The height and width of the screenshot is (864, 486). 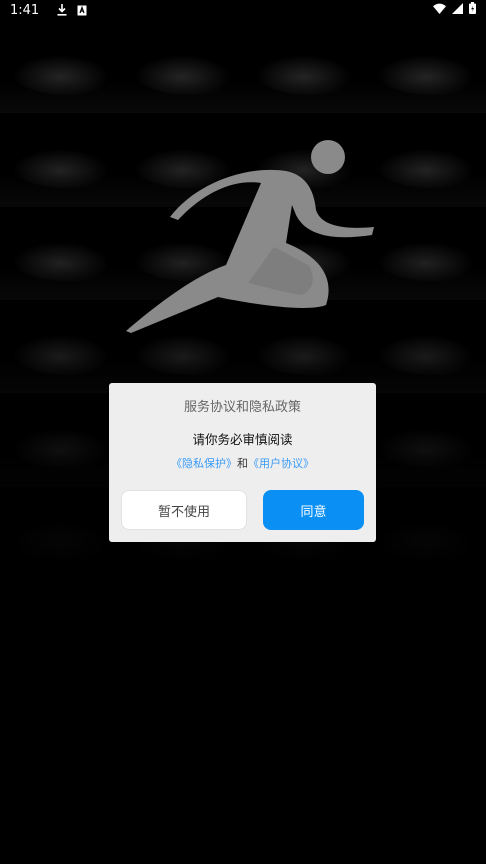 What do you see at coordinates (251, 235) in the screenshot?
I see `running-person-icon` at bounding box center [251, 235].